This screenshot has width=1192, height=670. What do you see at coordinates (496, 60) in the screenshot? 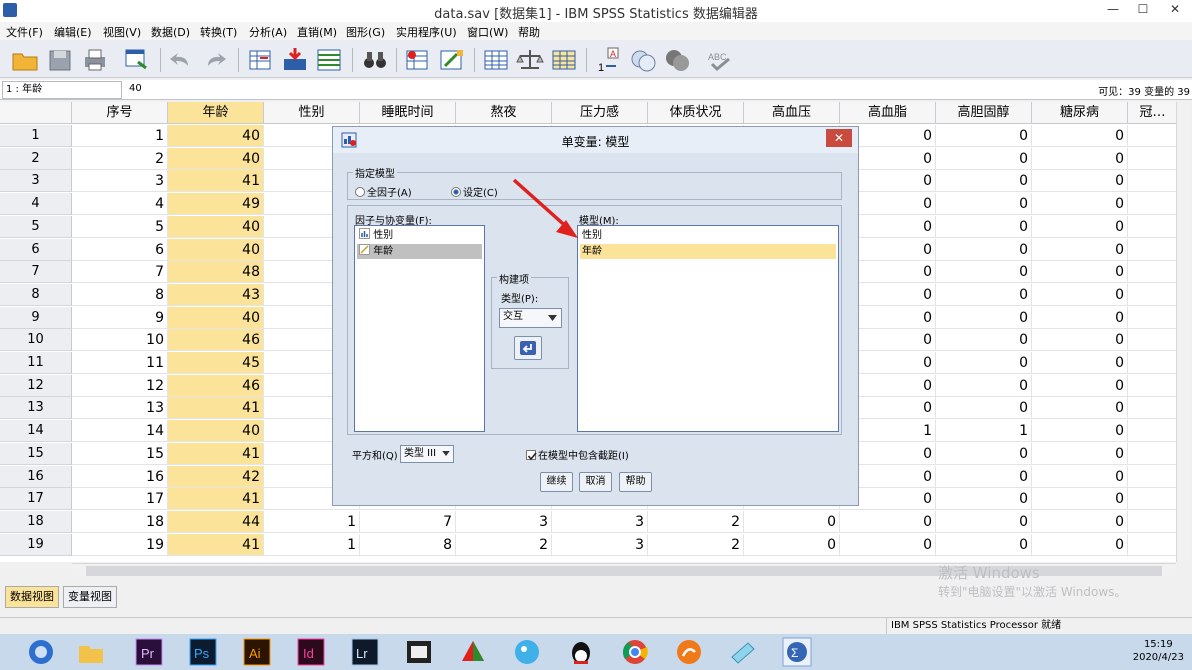
I see `split-file-icon` at bounding box center [496, 60].